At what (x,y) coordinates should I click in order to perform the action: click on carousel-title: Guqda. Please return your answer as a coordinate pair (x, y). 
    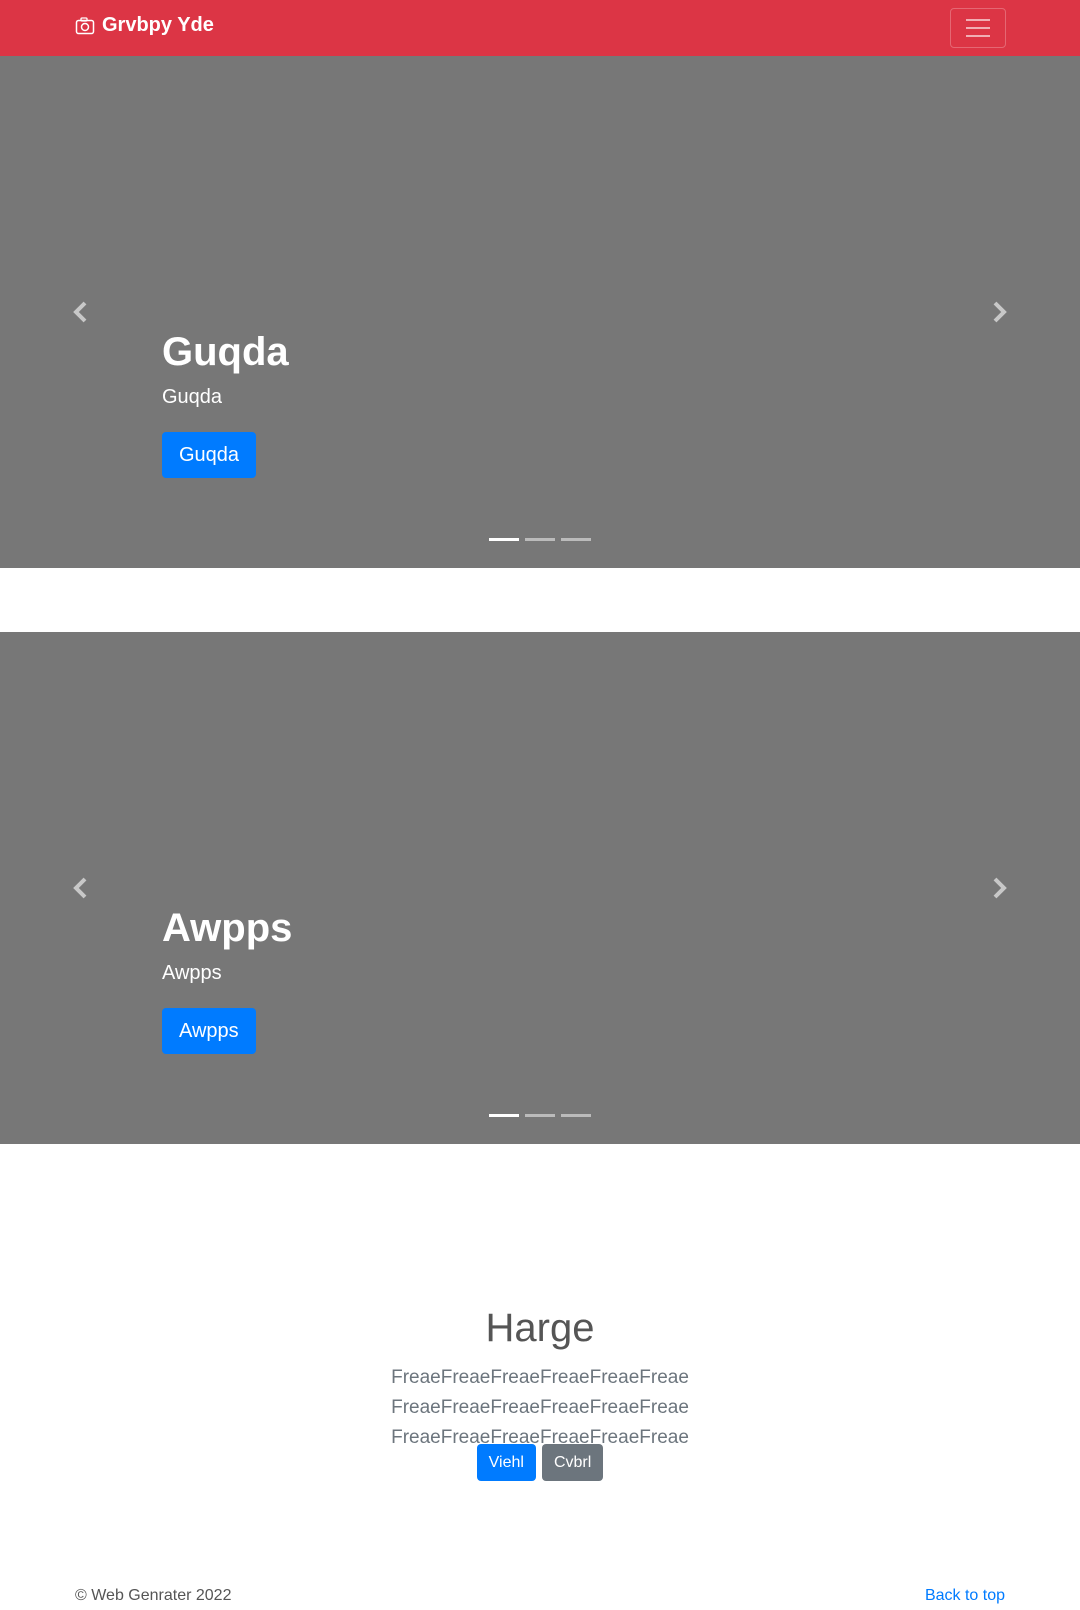
    Looking at the image, I should click on (225, 352).